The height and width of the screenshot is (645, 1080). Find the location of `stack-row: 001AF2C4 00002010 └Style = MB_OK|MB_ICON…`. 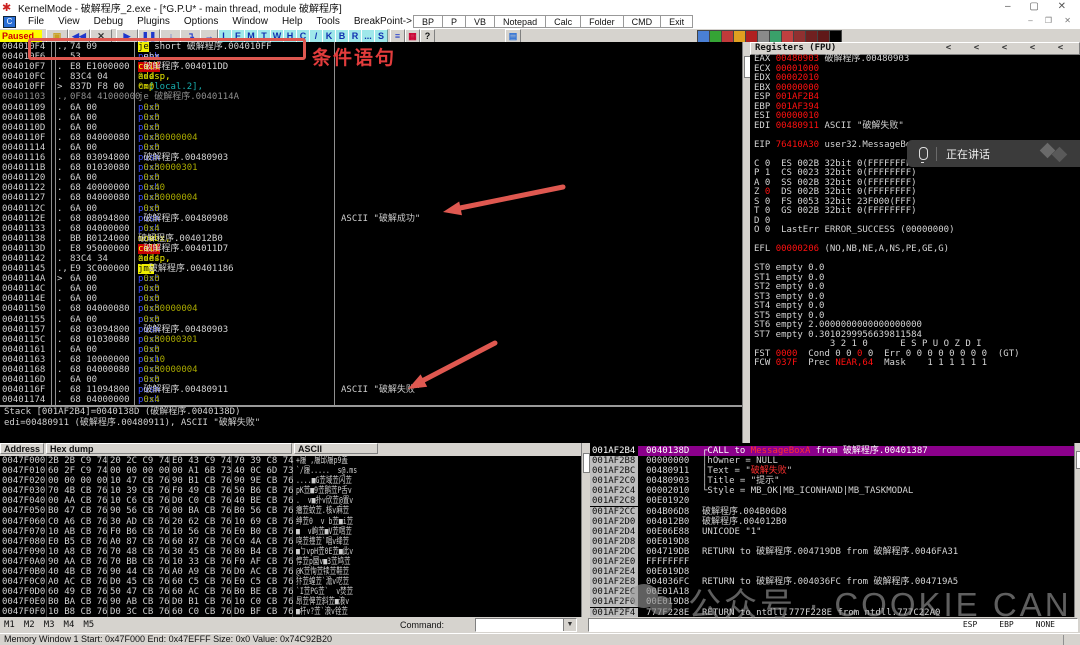

stack-row: 001AF2C4 00002010 └Style = MB_OK|MB_ICON… is located at coordinates (832, 491).